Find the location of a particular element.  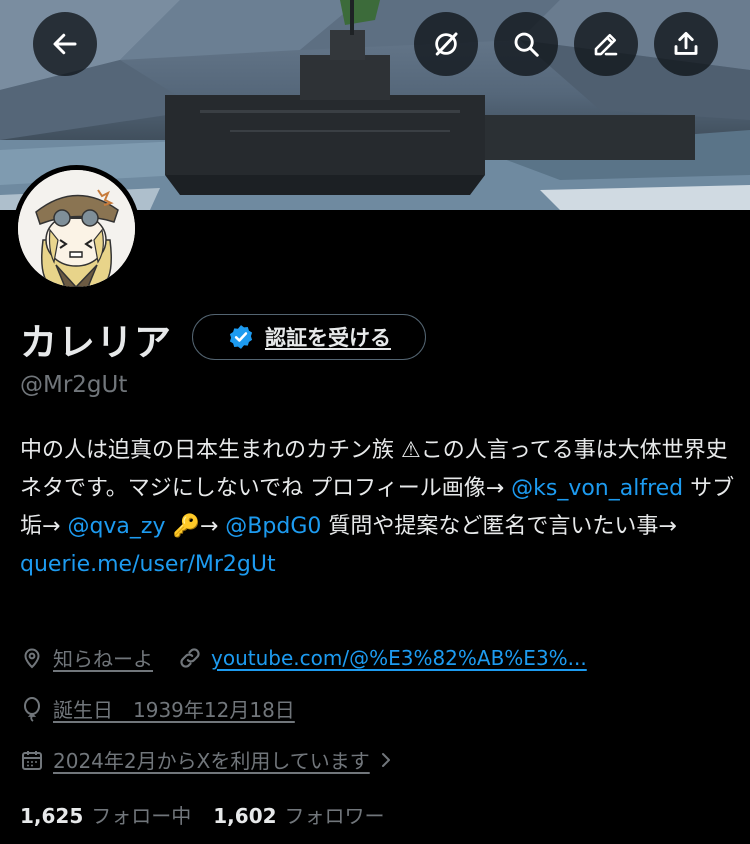

birthday-row: 誕生日 1939年12月18日 is located at coordinates (157, 708).